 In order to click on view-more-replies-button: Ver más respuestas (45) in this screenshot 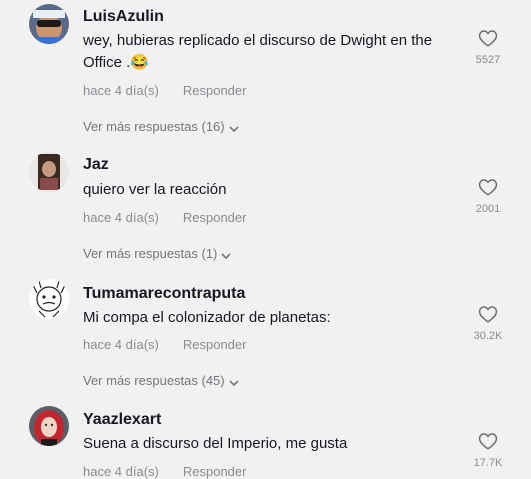, I will do `click(161, 381)`.